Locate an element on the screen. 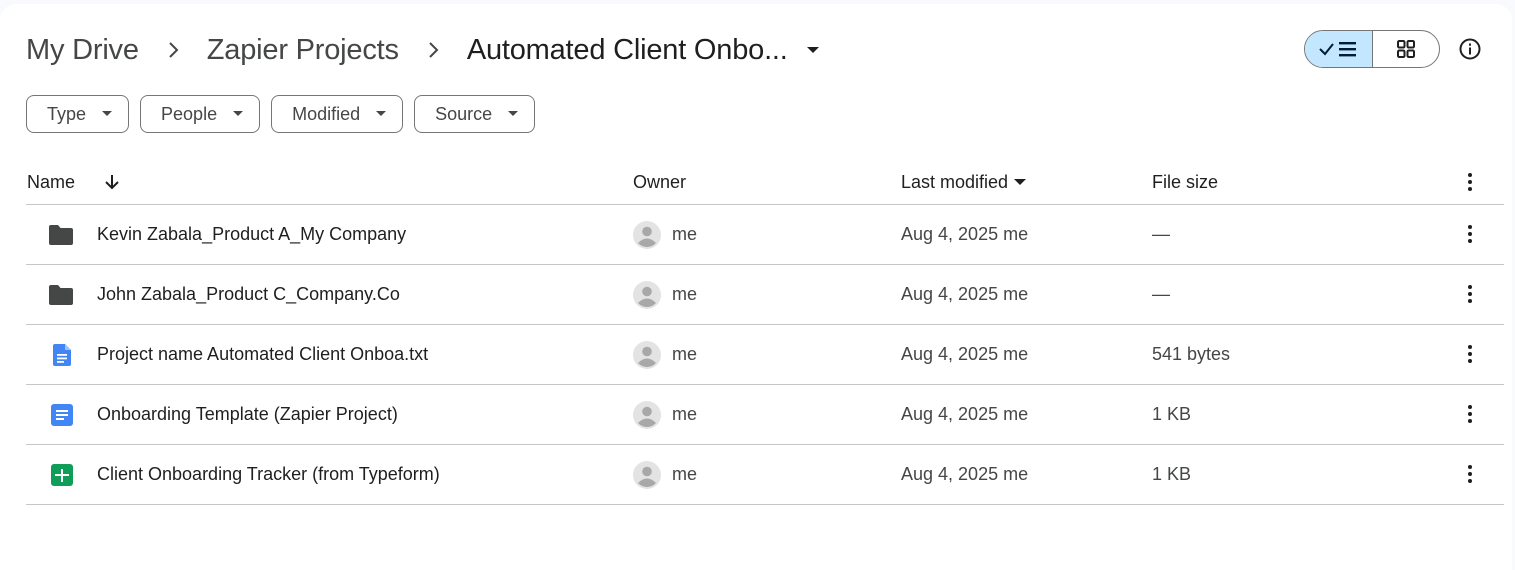 This screenshot has width=1515, height=570. file-name: Kevin Zabala_Product A_My Company is located at coordinates (252, 234).